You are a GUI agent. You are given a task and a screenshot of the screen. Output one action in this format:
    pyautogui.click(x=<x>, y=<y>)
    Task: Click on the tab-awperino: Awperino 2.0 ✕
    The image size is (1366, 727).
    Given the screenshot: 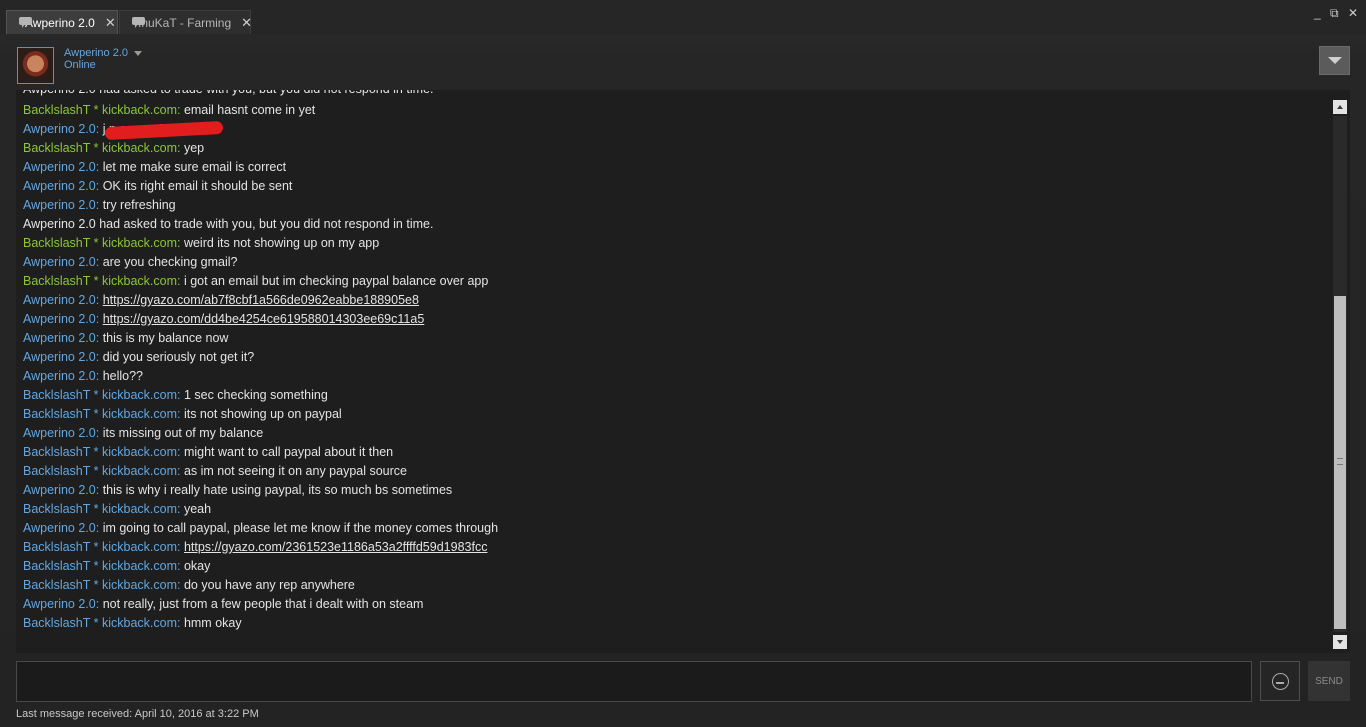 What is the action you would take?
    pyautogui.click(x=62, y=22)
    